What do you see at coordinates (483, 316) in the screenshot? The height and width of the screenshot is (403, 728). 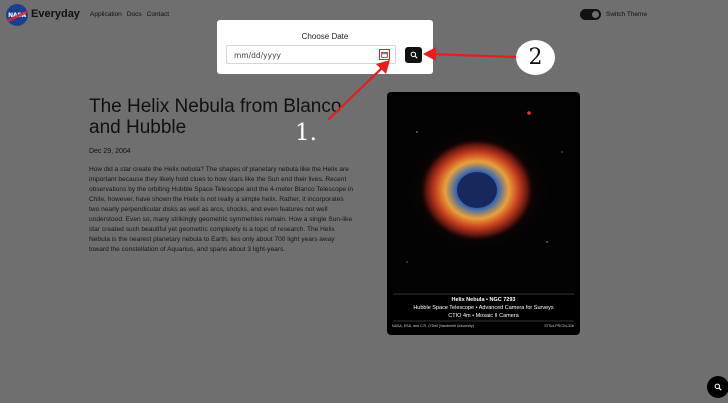 I see `caption-line-3: CTIO 4m • Mosaic II Camera` at bounding box center [483, 316].